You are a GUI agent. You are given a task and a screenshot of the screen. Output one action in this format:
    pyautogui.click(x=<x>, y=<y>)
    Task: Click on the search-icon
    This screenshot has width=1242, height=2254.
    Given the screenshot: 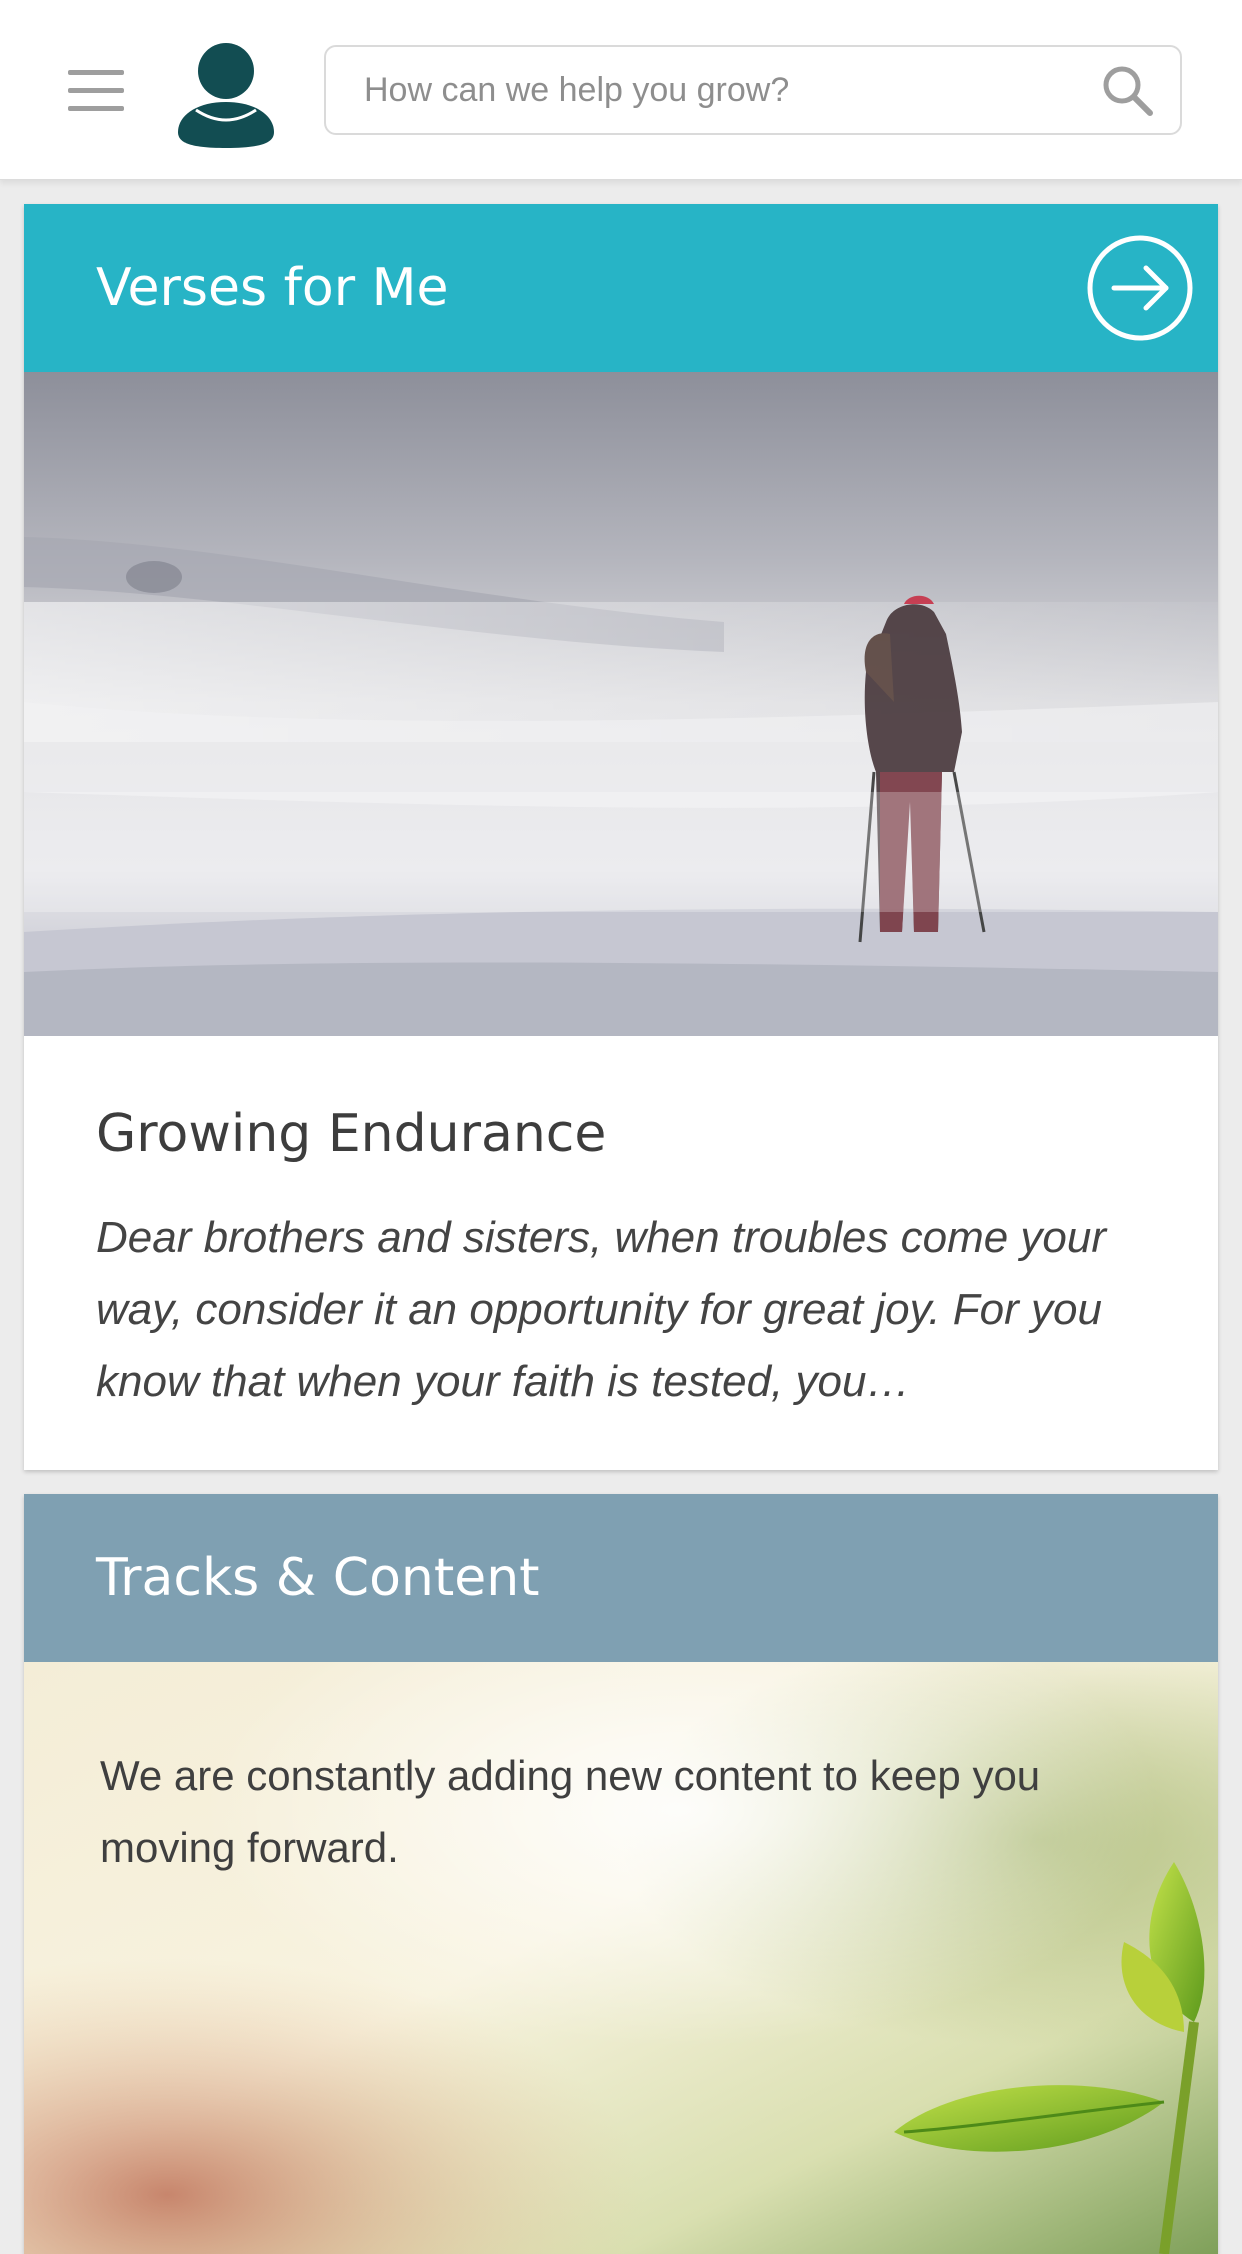 What is the action you would take?
    pyautogui.click(x=1128, y=91)
    